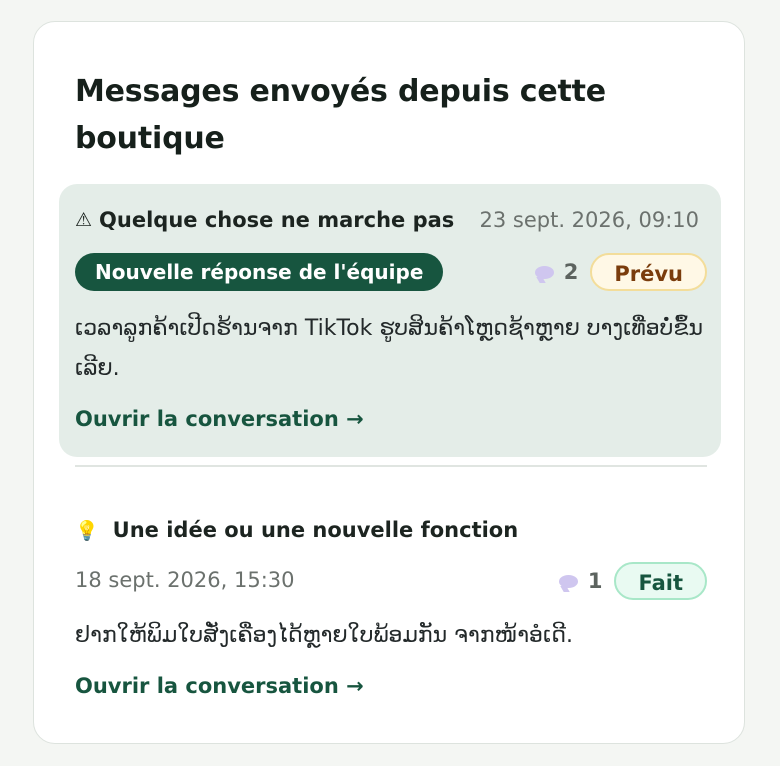  What do you see at coordinates (556, 272) in the screenshot?
I see `comment-count: 2` at bounding box center [556, 272].